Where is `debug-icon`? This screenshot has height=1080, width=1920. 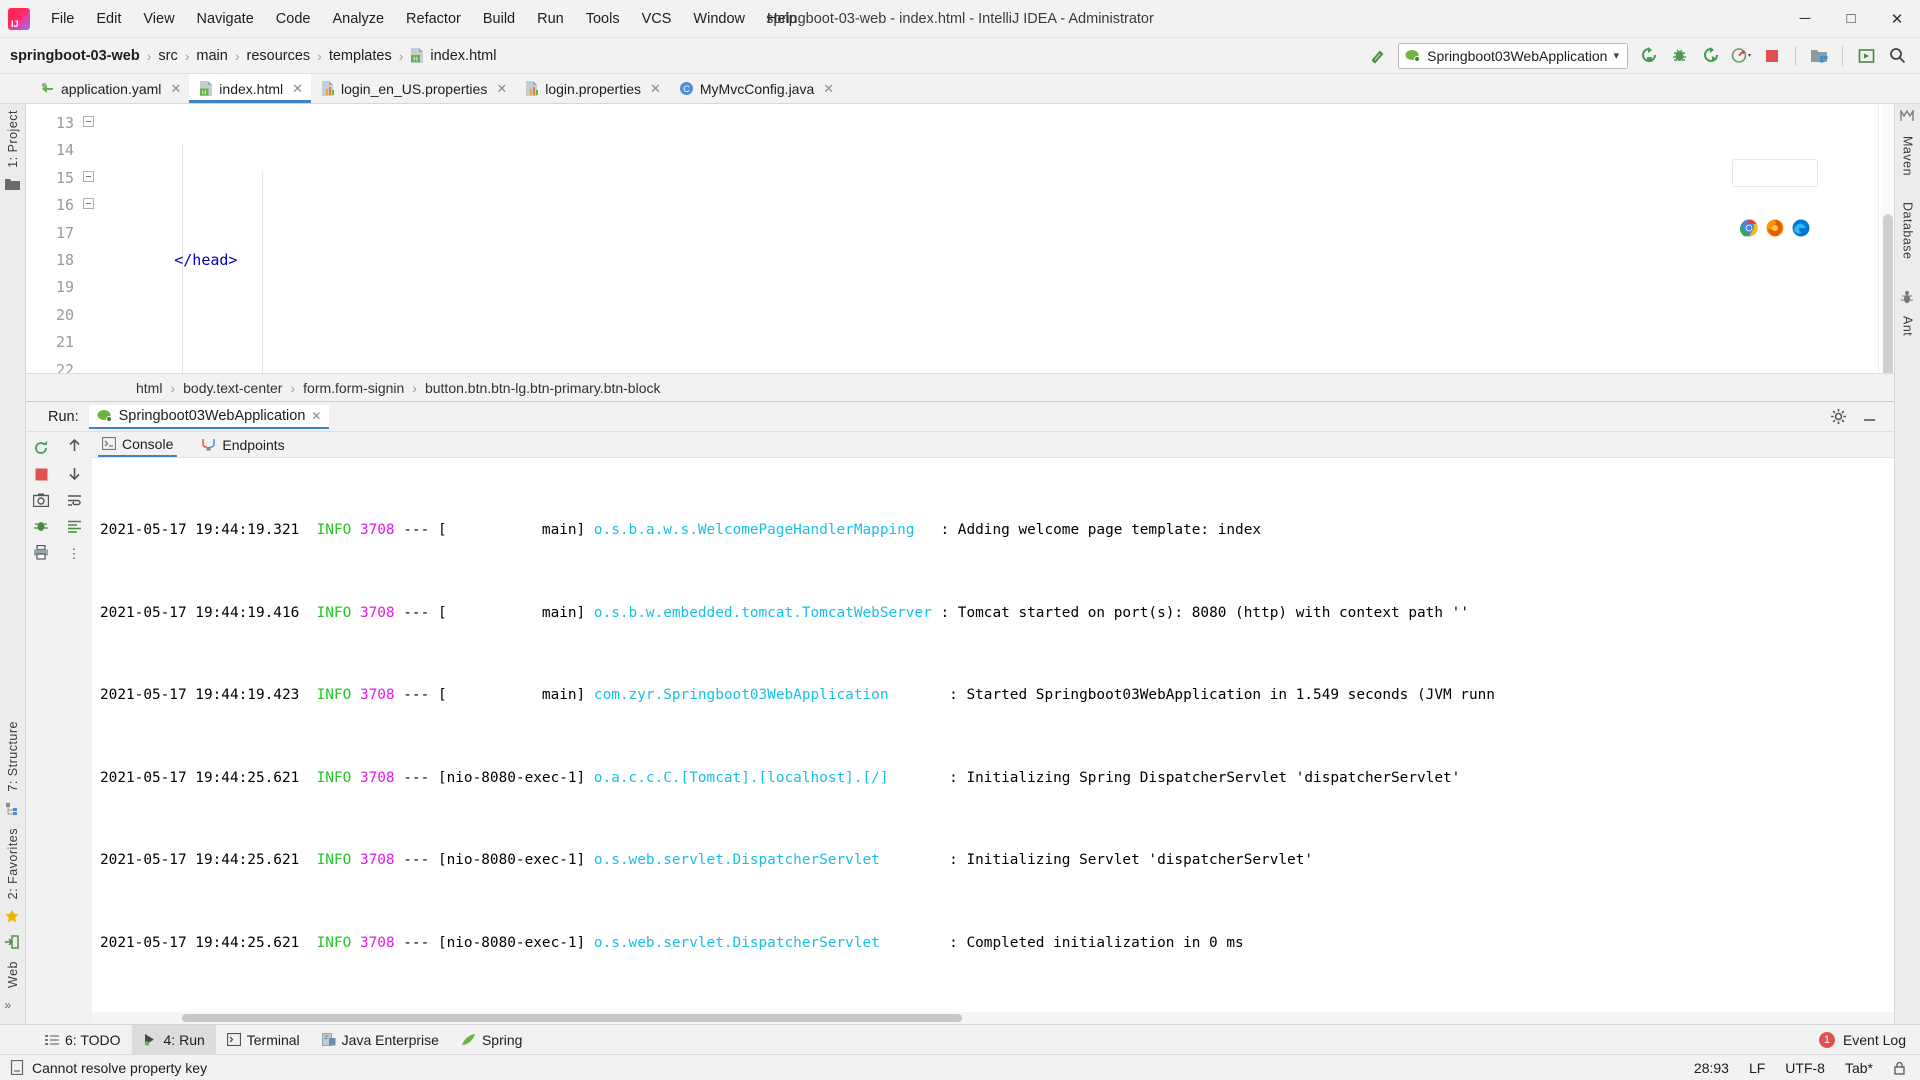 debug-icon is located at coordinates (1679, 56).